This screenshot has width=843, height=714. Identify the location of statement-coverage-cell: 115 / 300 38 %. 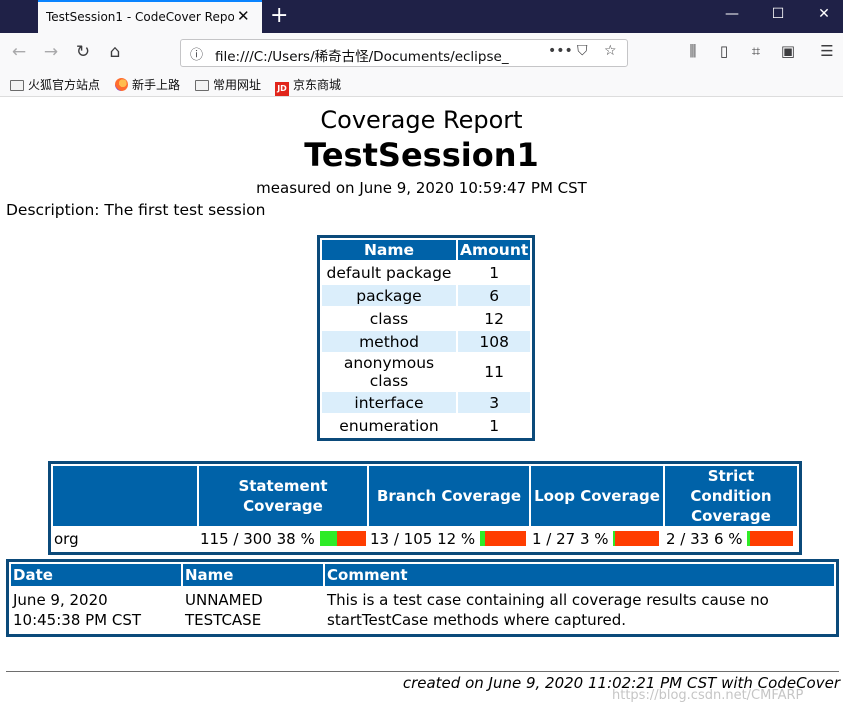
(283, 539).